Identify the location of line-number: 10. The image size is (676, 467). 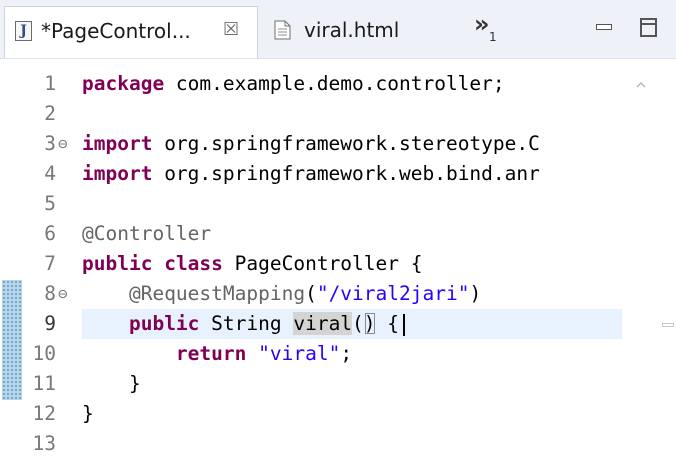
(44, 353).